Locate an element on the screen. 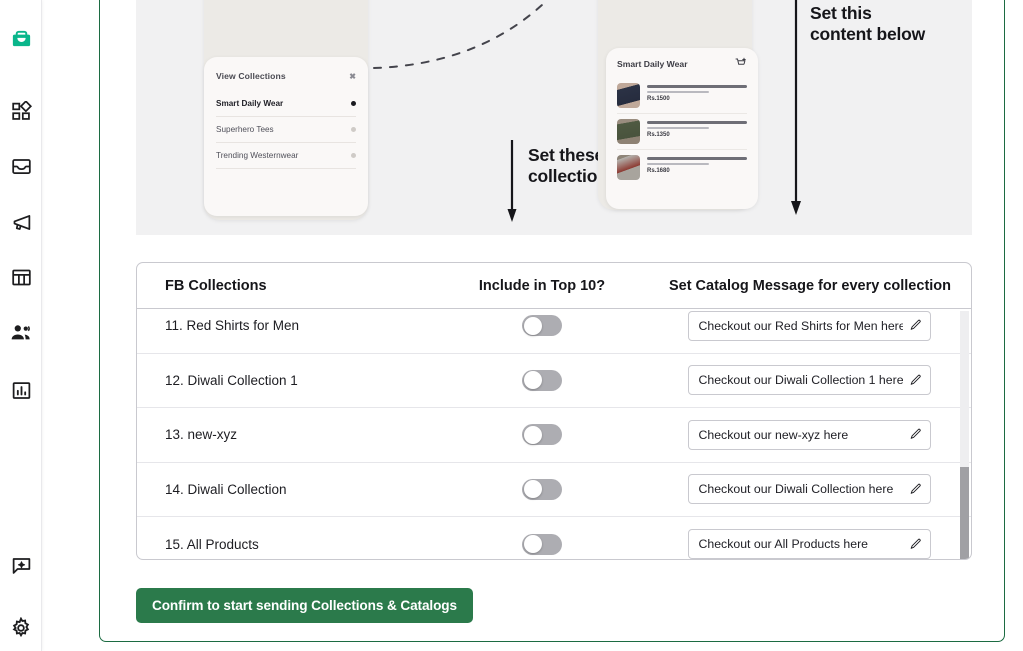 The height and width of the screenshot is (651, 1023). collection-option-row: Trending Westernwear is located at coordinates (286, 156).